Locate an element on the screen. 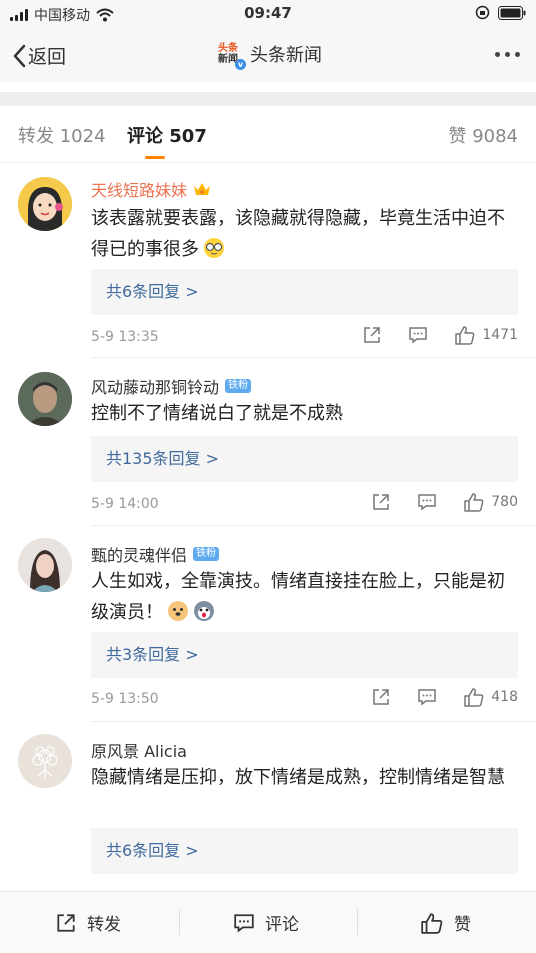 The image size is (536, 953). reply-count-link: 共3条回复 > is located at coordinates (304, 655).